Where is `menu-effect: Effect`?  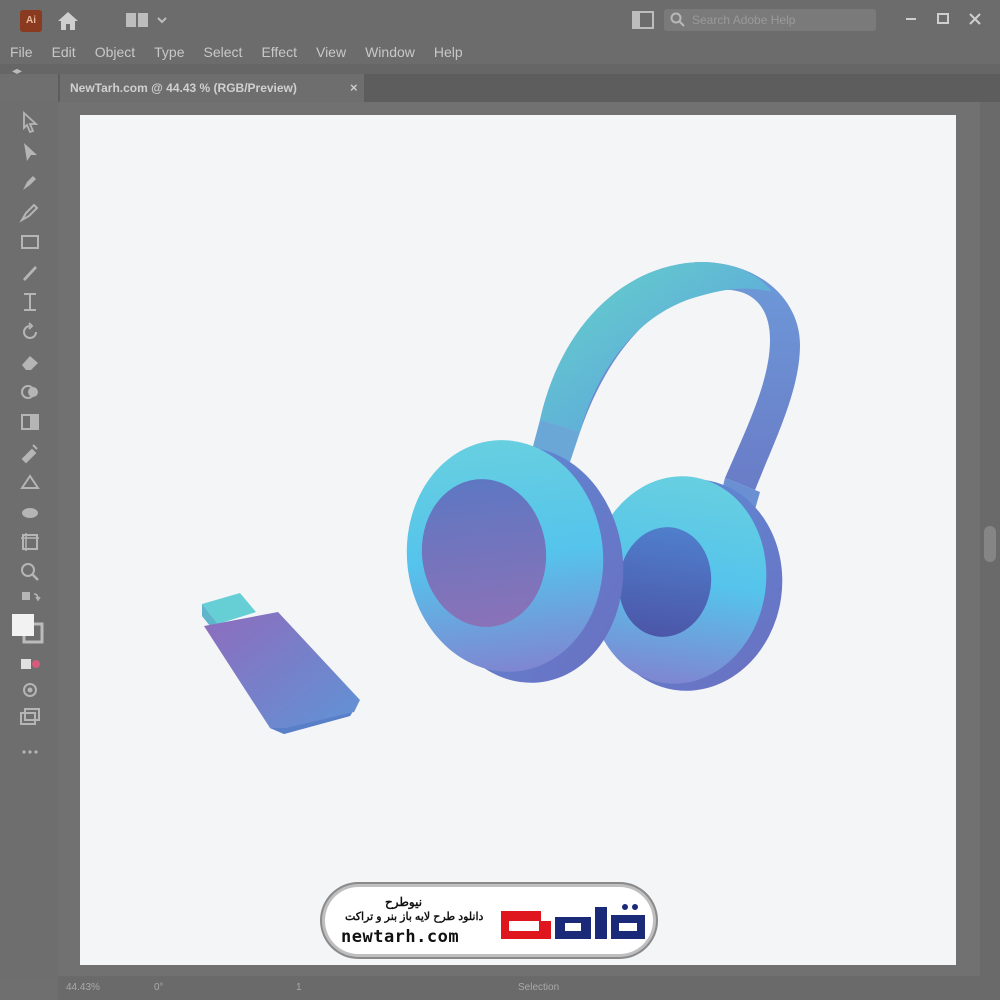
menu-effect: Effect is located at coordinates (279, 52).